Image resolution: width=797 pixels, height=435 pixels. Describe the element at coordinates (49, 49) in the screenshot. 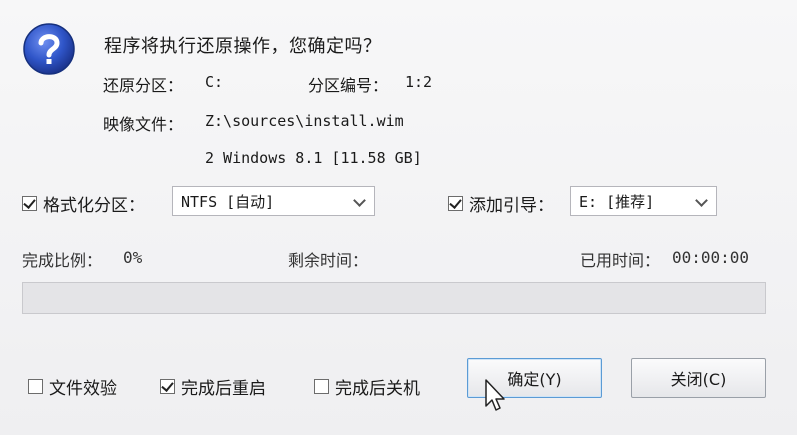

I see `question-icon` at that location.